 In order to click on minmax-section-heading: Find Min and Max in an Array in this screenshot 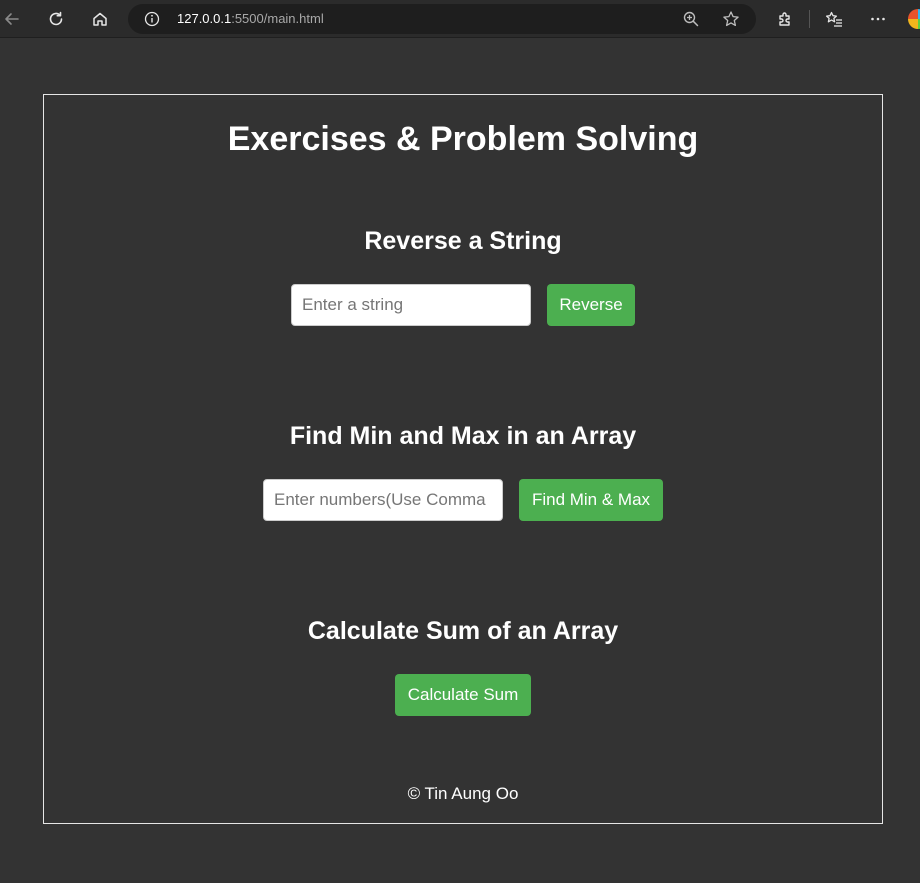, I will do `click(463, 436)`.